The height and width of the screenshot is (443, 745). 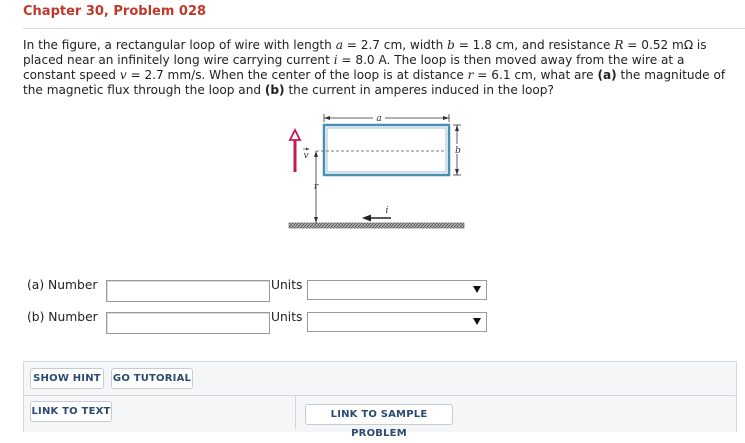 I want to click on wire-loop, so click(x=386, y=150).